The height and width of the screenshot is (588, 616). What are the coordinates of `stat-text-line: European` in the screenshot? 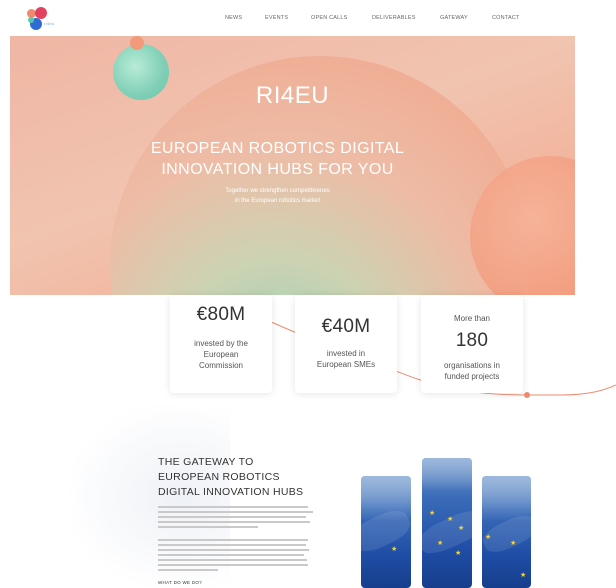 It's located at (221, 354).